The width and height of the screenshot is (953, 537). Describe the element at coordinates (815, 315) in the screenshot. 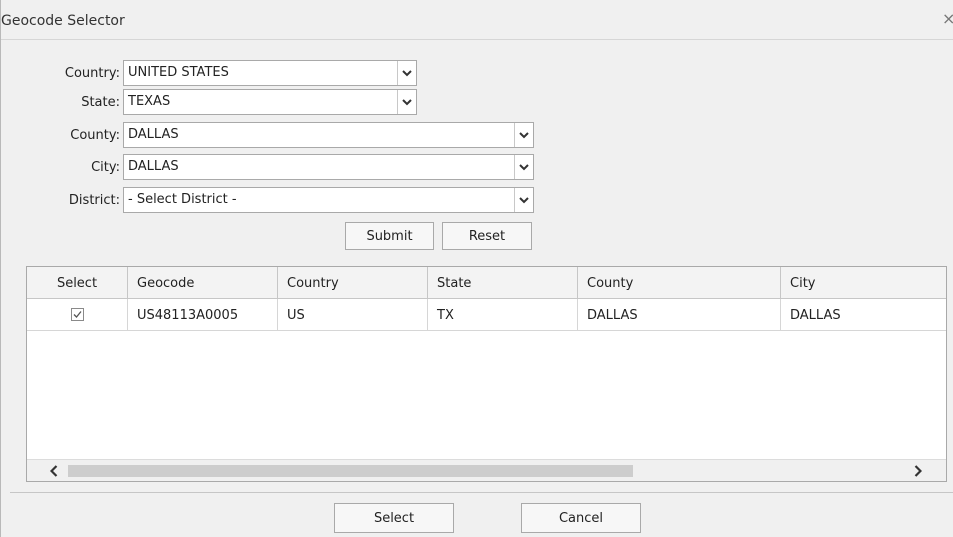

I see `cell-city: DALLAS` at that location.